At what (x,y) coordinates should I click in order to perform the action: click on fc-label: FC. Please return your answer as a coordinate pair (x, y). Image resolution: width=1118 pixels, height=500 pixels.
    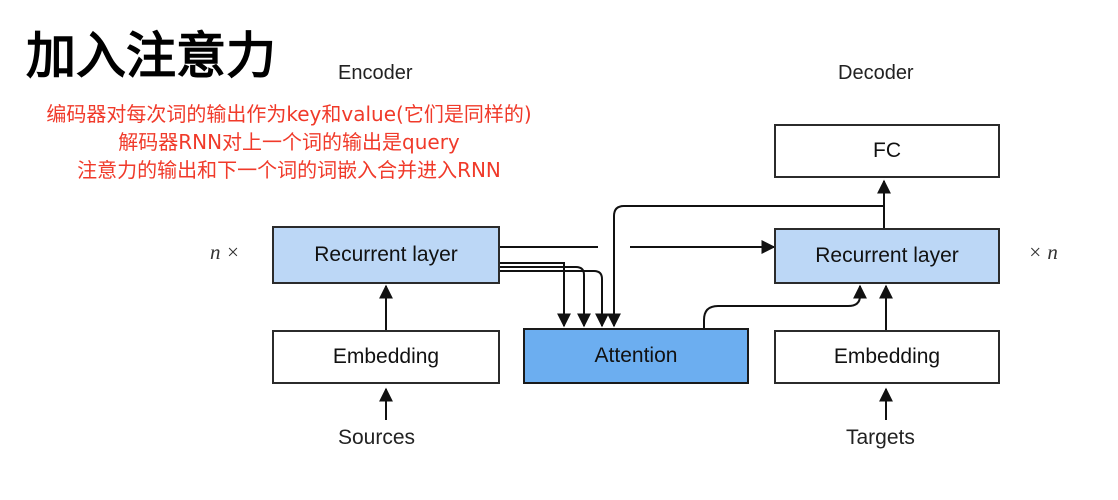
    Looking at the image, I should click on (887, 150).